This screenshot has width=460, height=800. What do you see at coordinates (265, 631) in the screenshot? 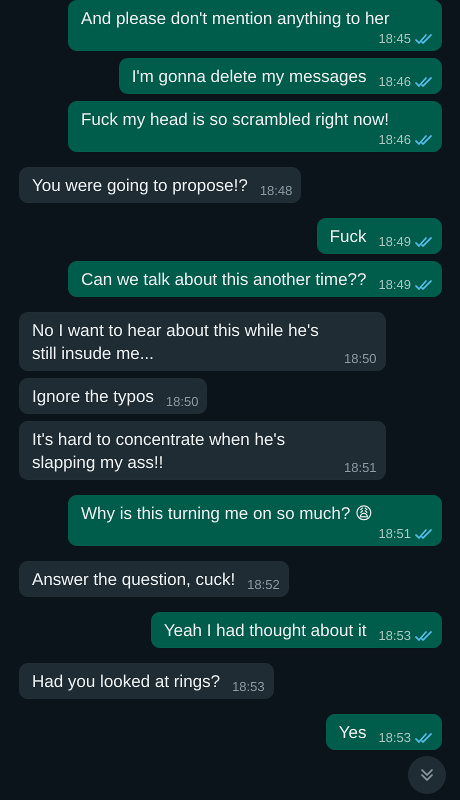
I see `message-text: Yeah I had thought about it` at bounding box center [265, 631].